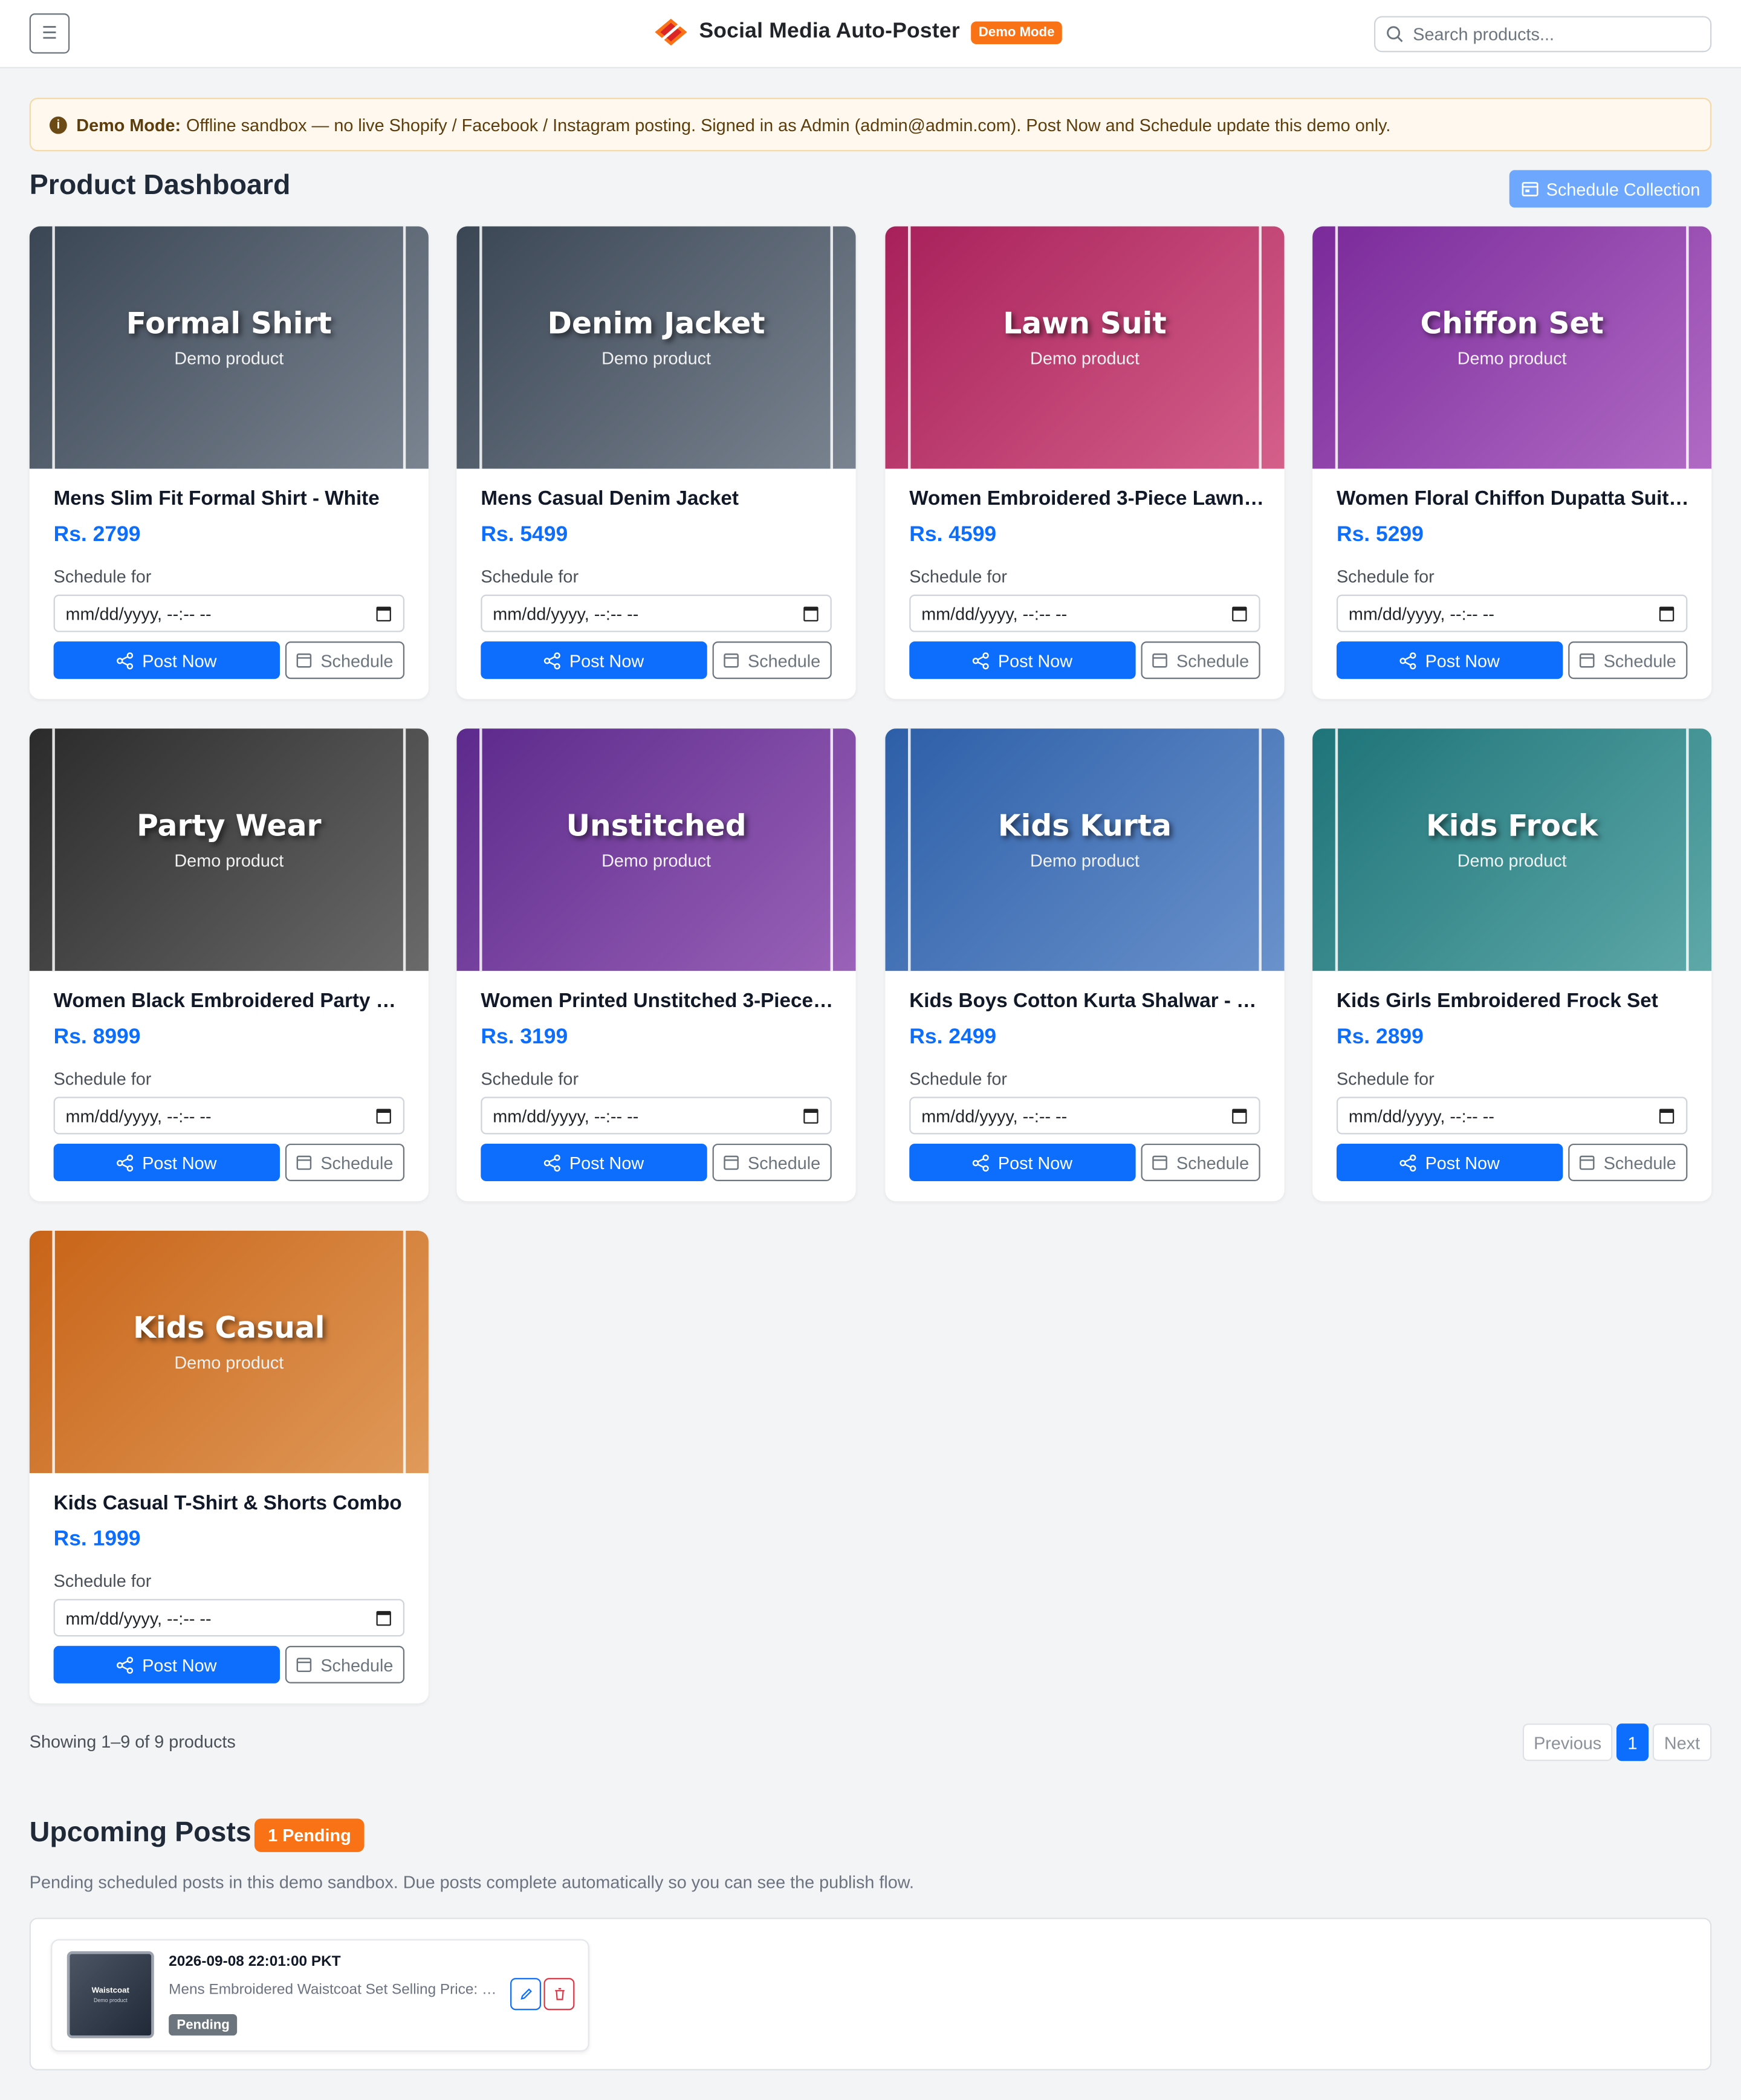 This screenshot has width=1741, height=2100. What do you see at coordinates (160, 185) in the screenshot?
I see `page-title: Product Dashboard` at bounding box center [160, 185].